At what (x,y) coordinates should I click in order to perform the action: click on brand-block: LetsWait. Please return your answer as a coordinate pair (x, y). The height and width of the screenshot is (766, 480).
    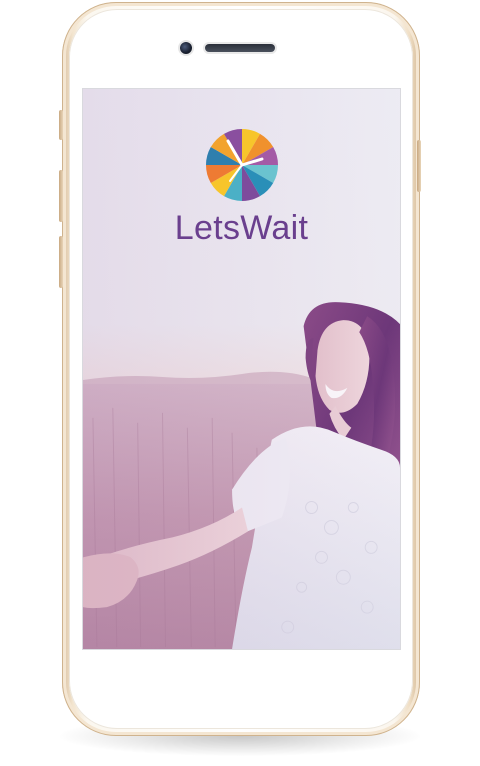
    Looking at the image, I should click on (241, 186).